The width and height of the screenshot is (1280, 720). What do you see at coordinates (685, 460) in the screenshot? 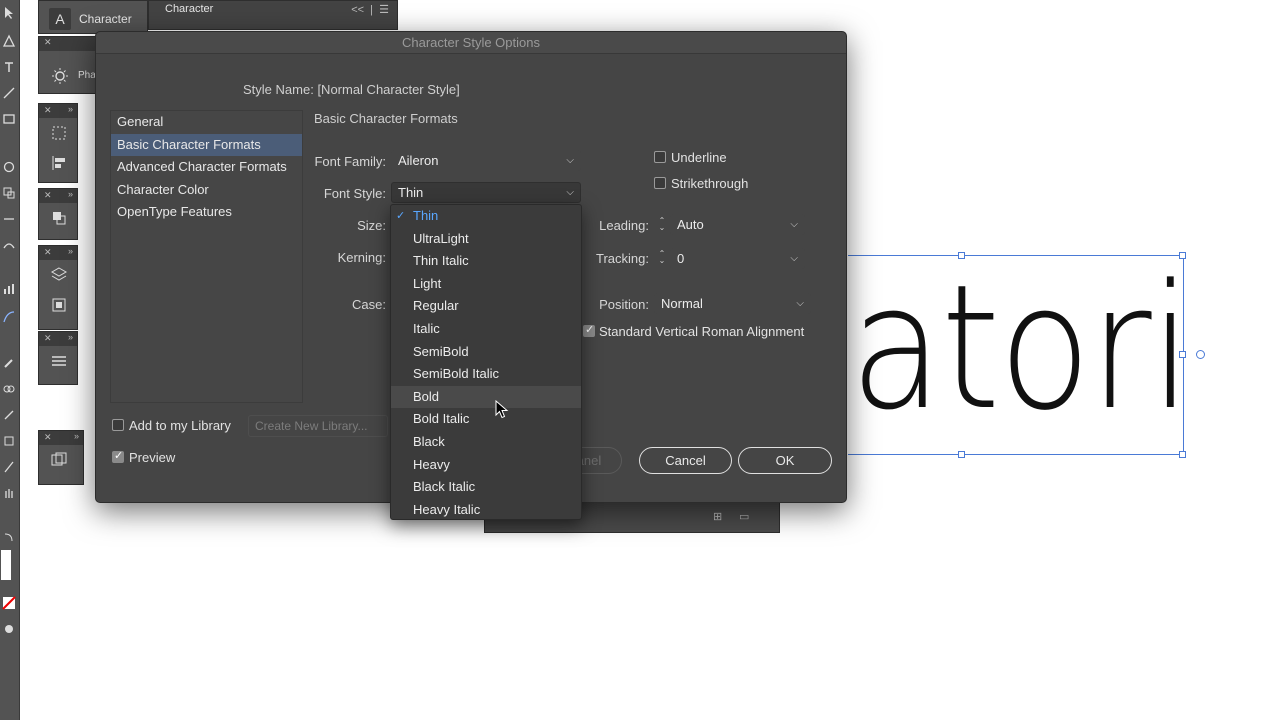
I see `cancel-button: Cancel` at bounding box center [685, 460].